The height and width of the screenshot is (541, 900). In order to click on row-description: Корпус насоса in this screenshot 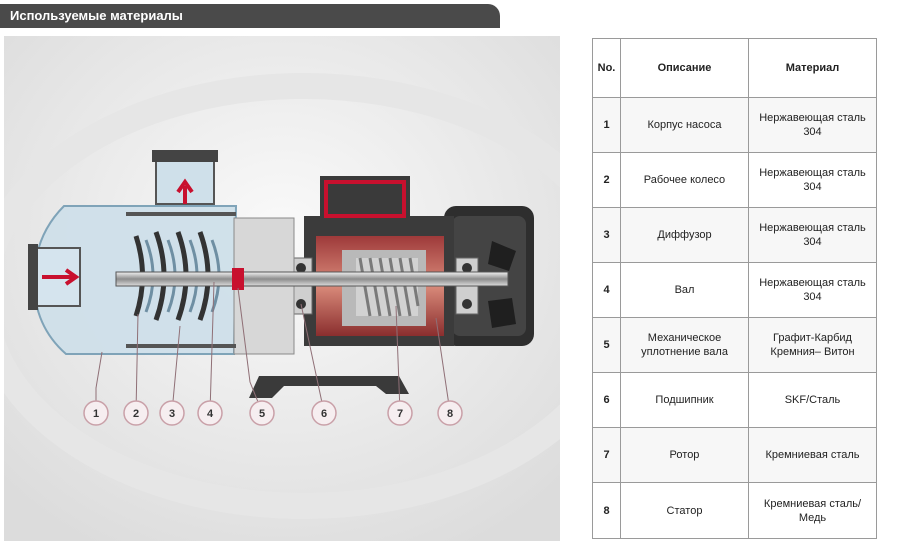, I will do `click(684, 125)`.